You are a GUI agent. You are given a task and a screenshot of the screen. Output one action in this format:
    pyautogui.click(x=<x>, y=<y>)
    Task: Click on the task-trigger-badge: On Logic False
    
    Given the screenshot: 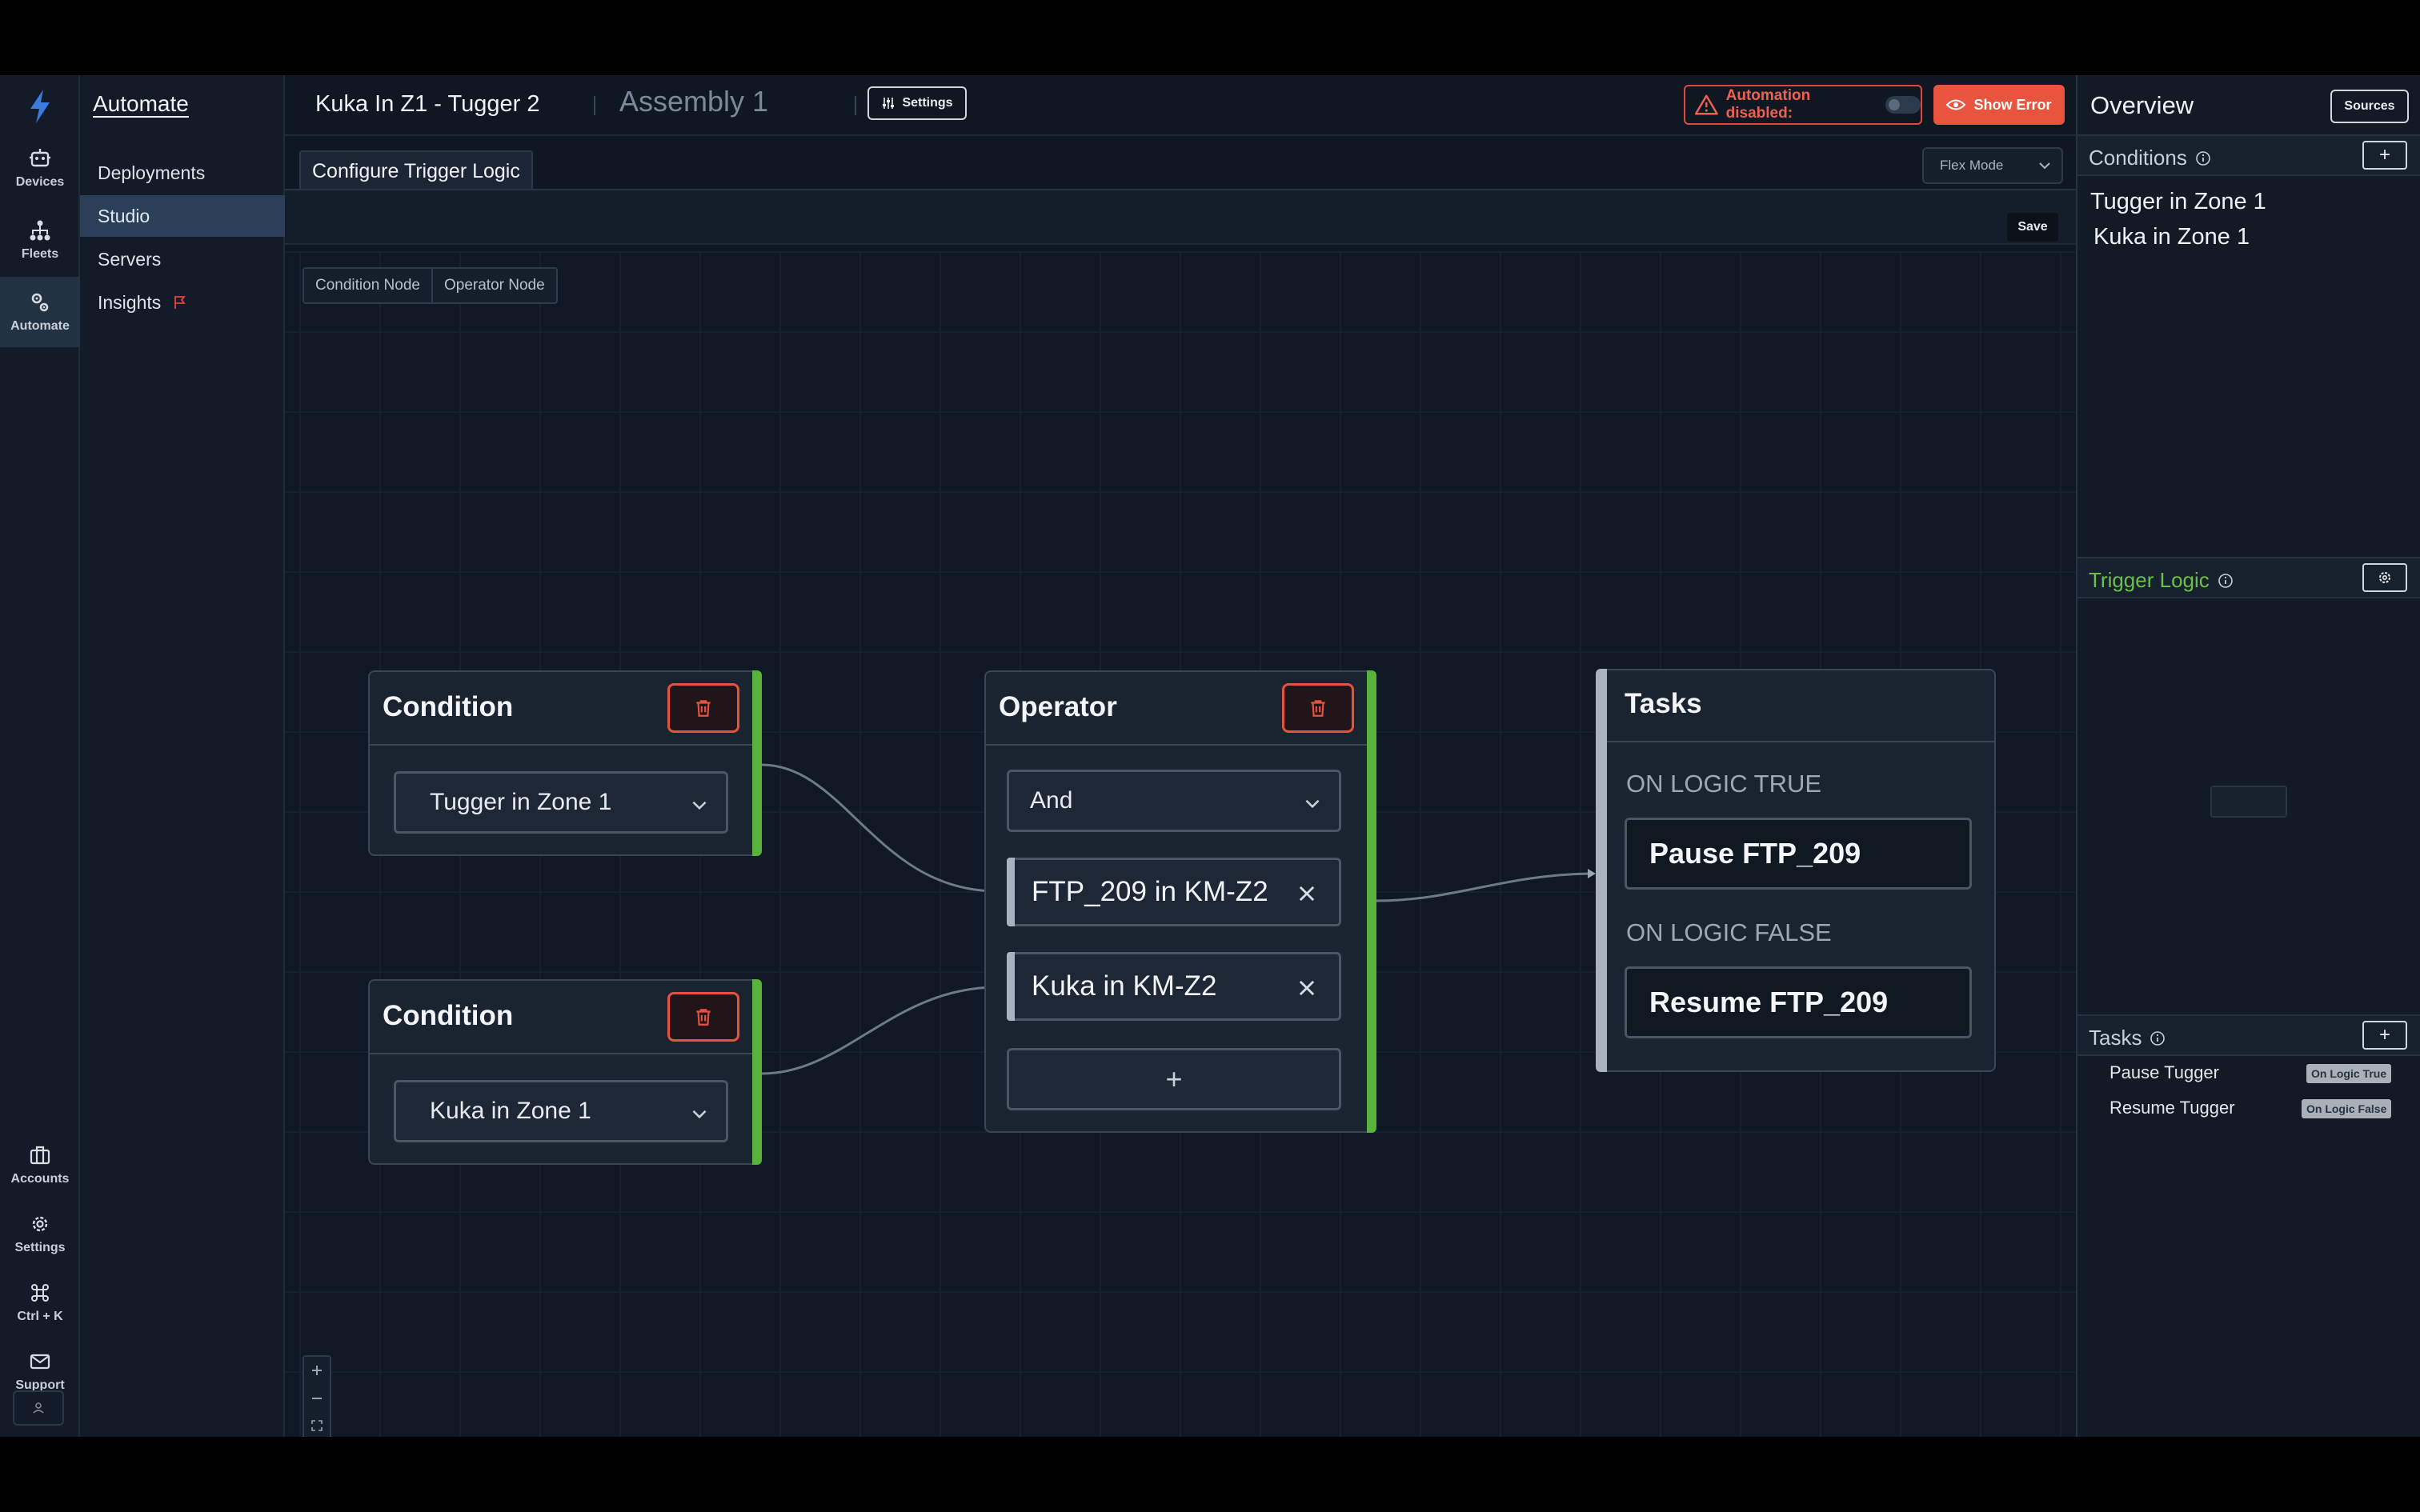 What is the action you would take?
    pyautogui.click(x=2347, y=1108)
    